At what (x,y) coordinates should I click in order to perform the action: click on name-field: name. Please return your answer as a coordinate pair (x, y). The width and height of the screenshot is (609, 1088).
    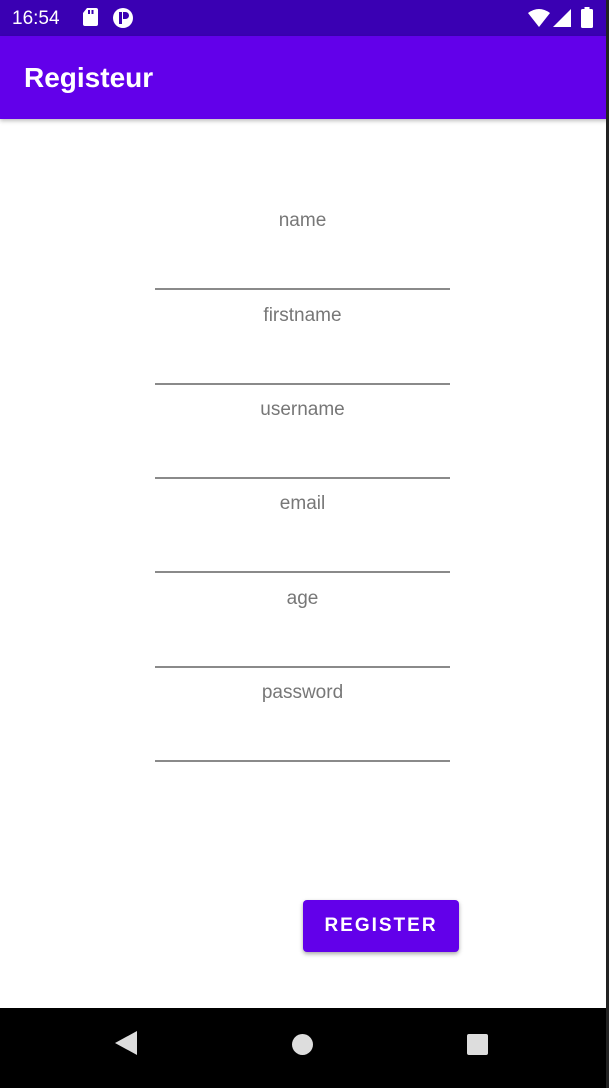
    Looking at the image, I should click on (302, 250).